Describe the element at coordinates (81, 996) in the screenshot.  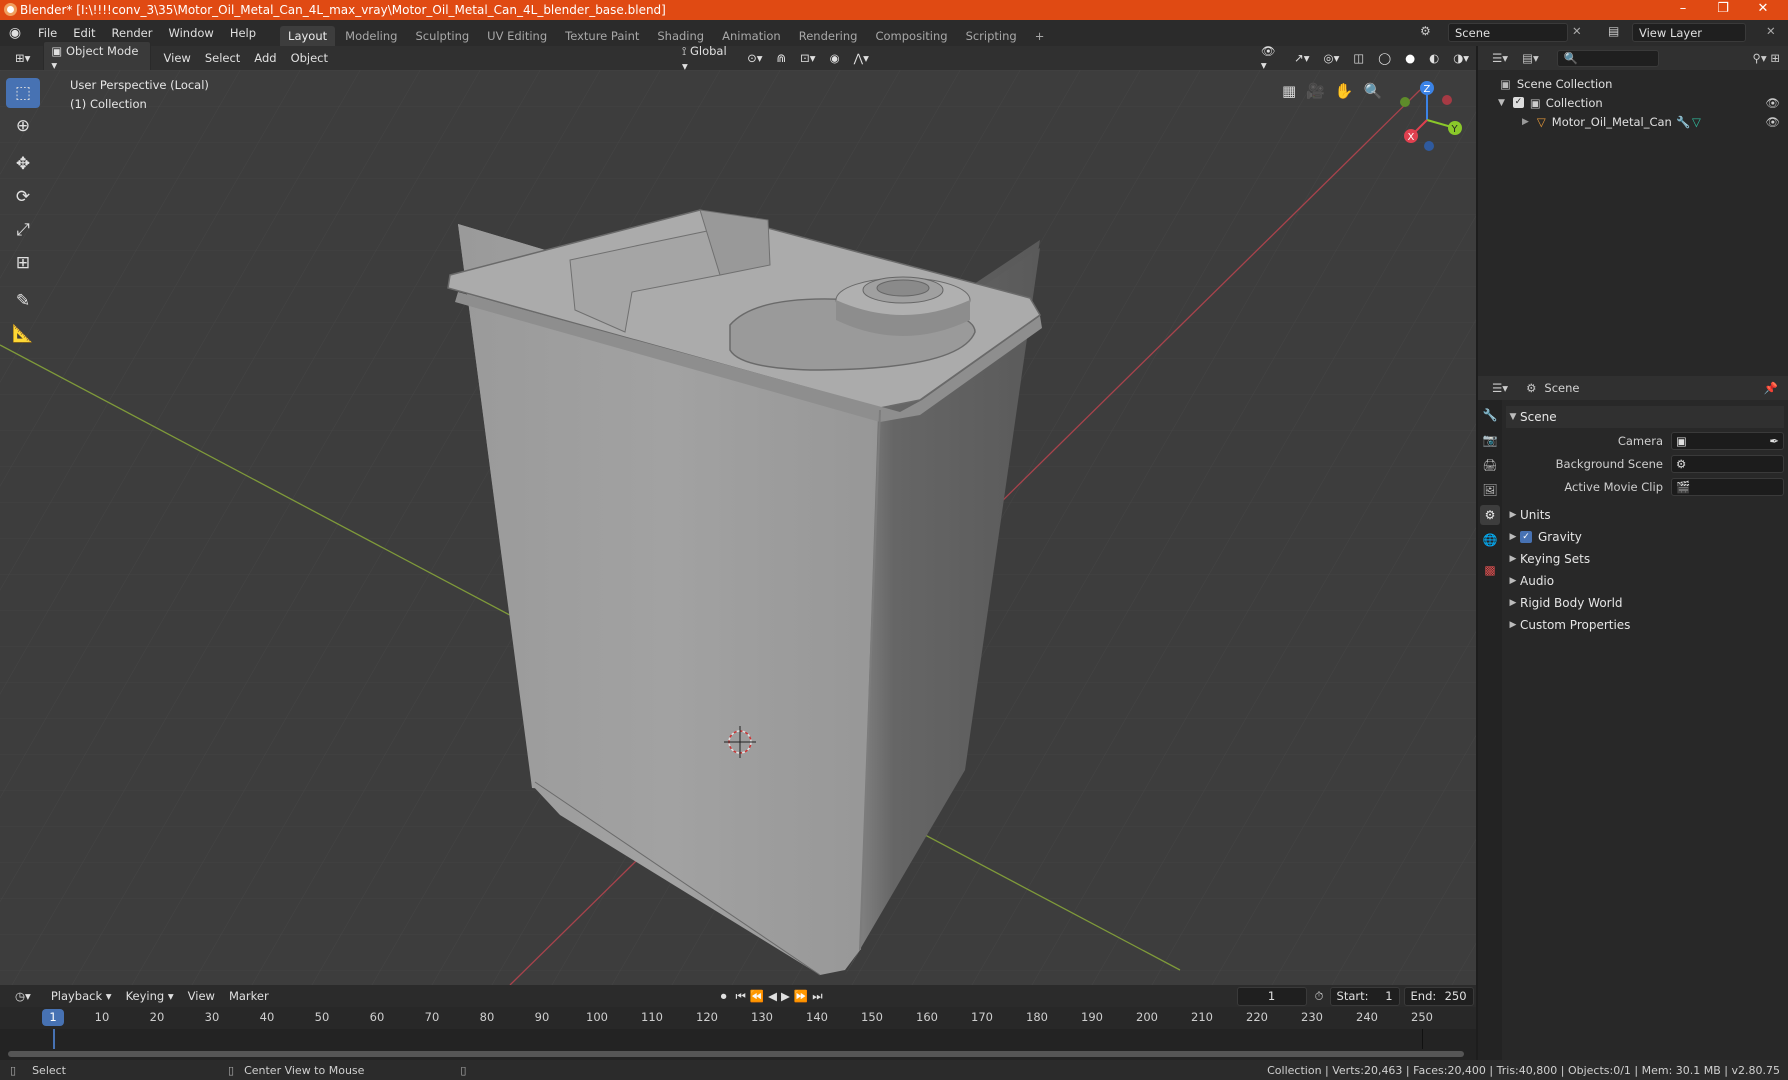
I see `playback-menu: Playback ▾` at that location.